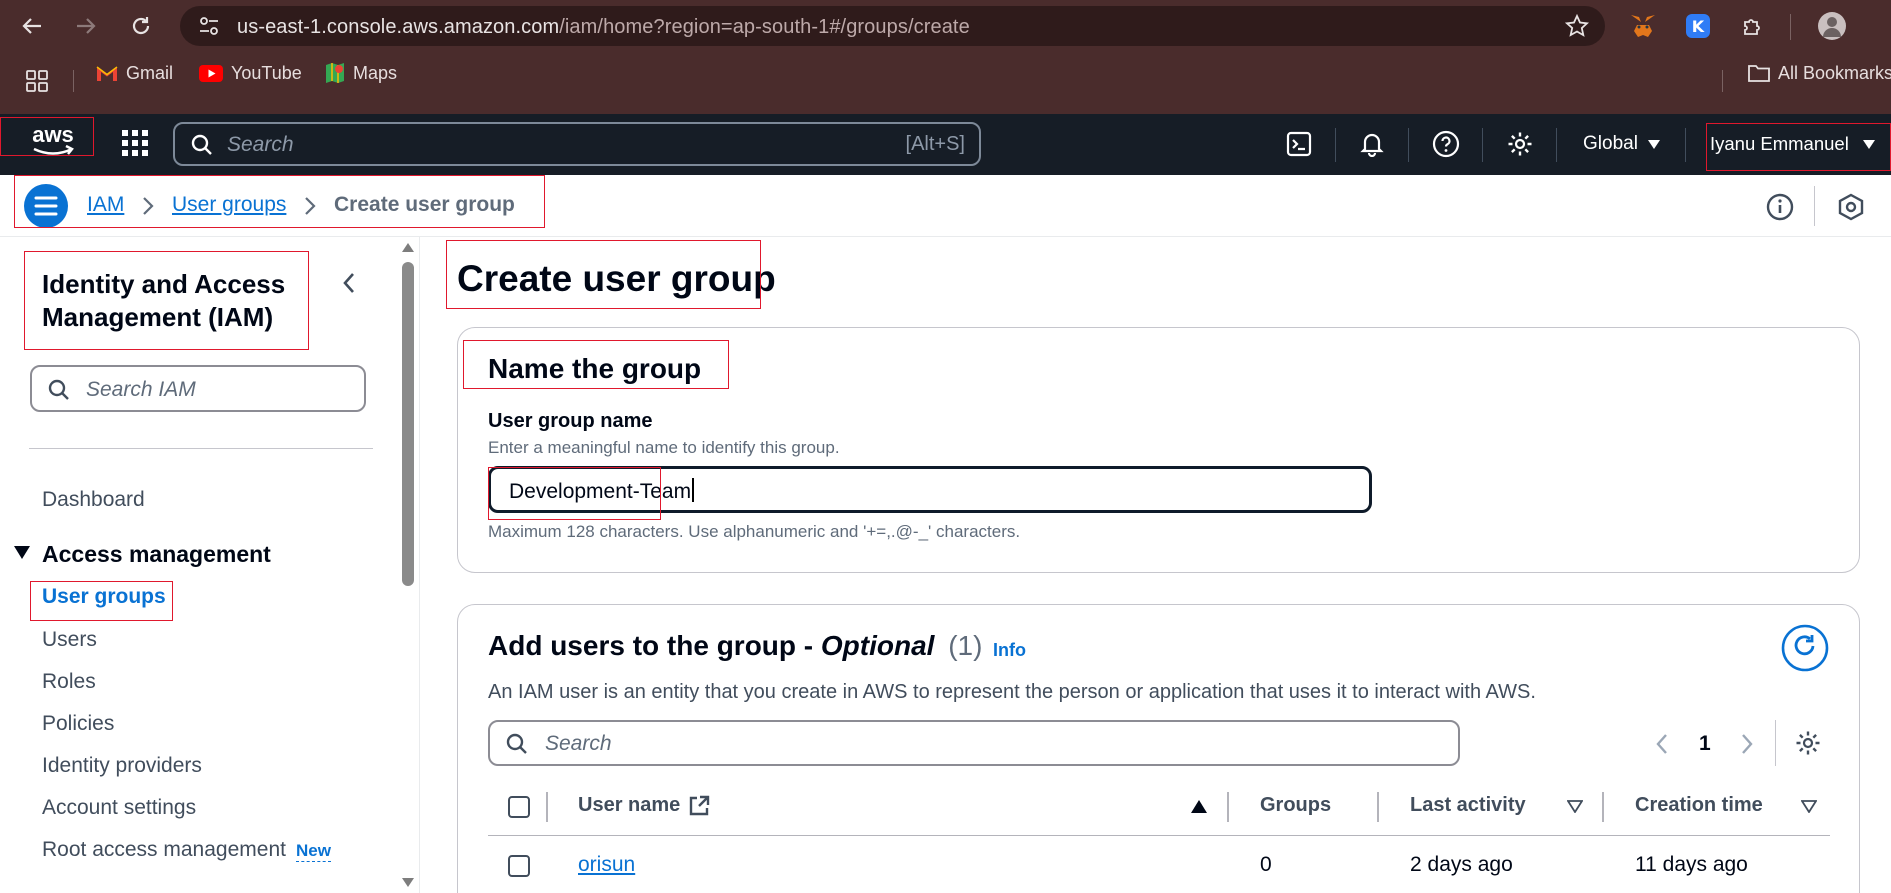  Describe the element at coordinates (1705, 744) in the screenshot. I see `current-page: 1` at that location.